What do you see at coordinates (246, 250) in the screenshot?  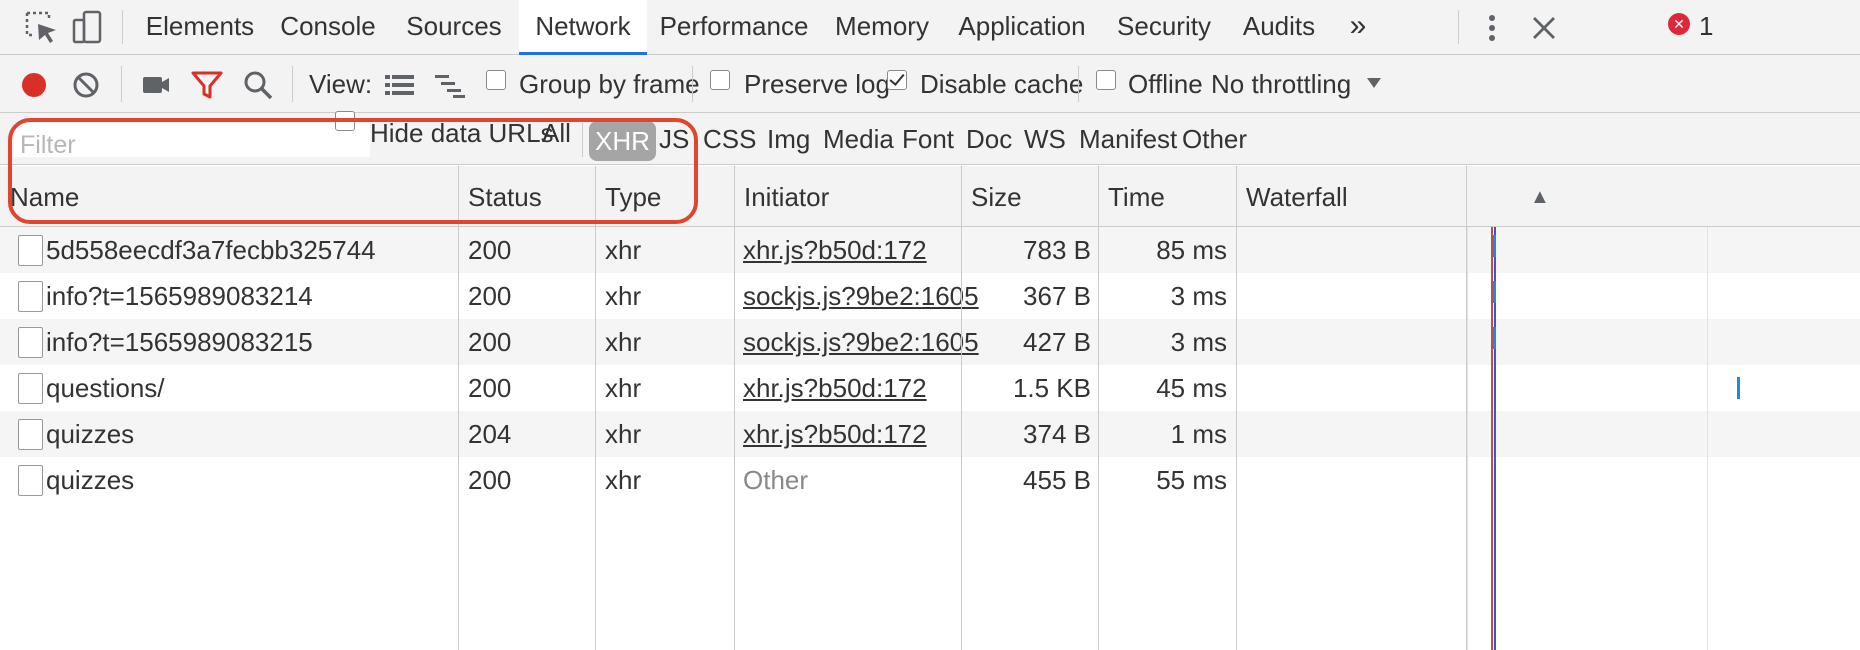 I see `cell-name: 5d558eecdf3a7fecbb325744` at bounding box center [246, 250].